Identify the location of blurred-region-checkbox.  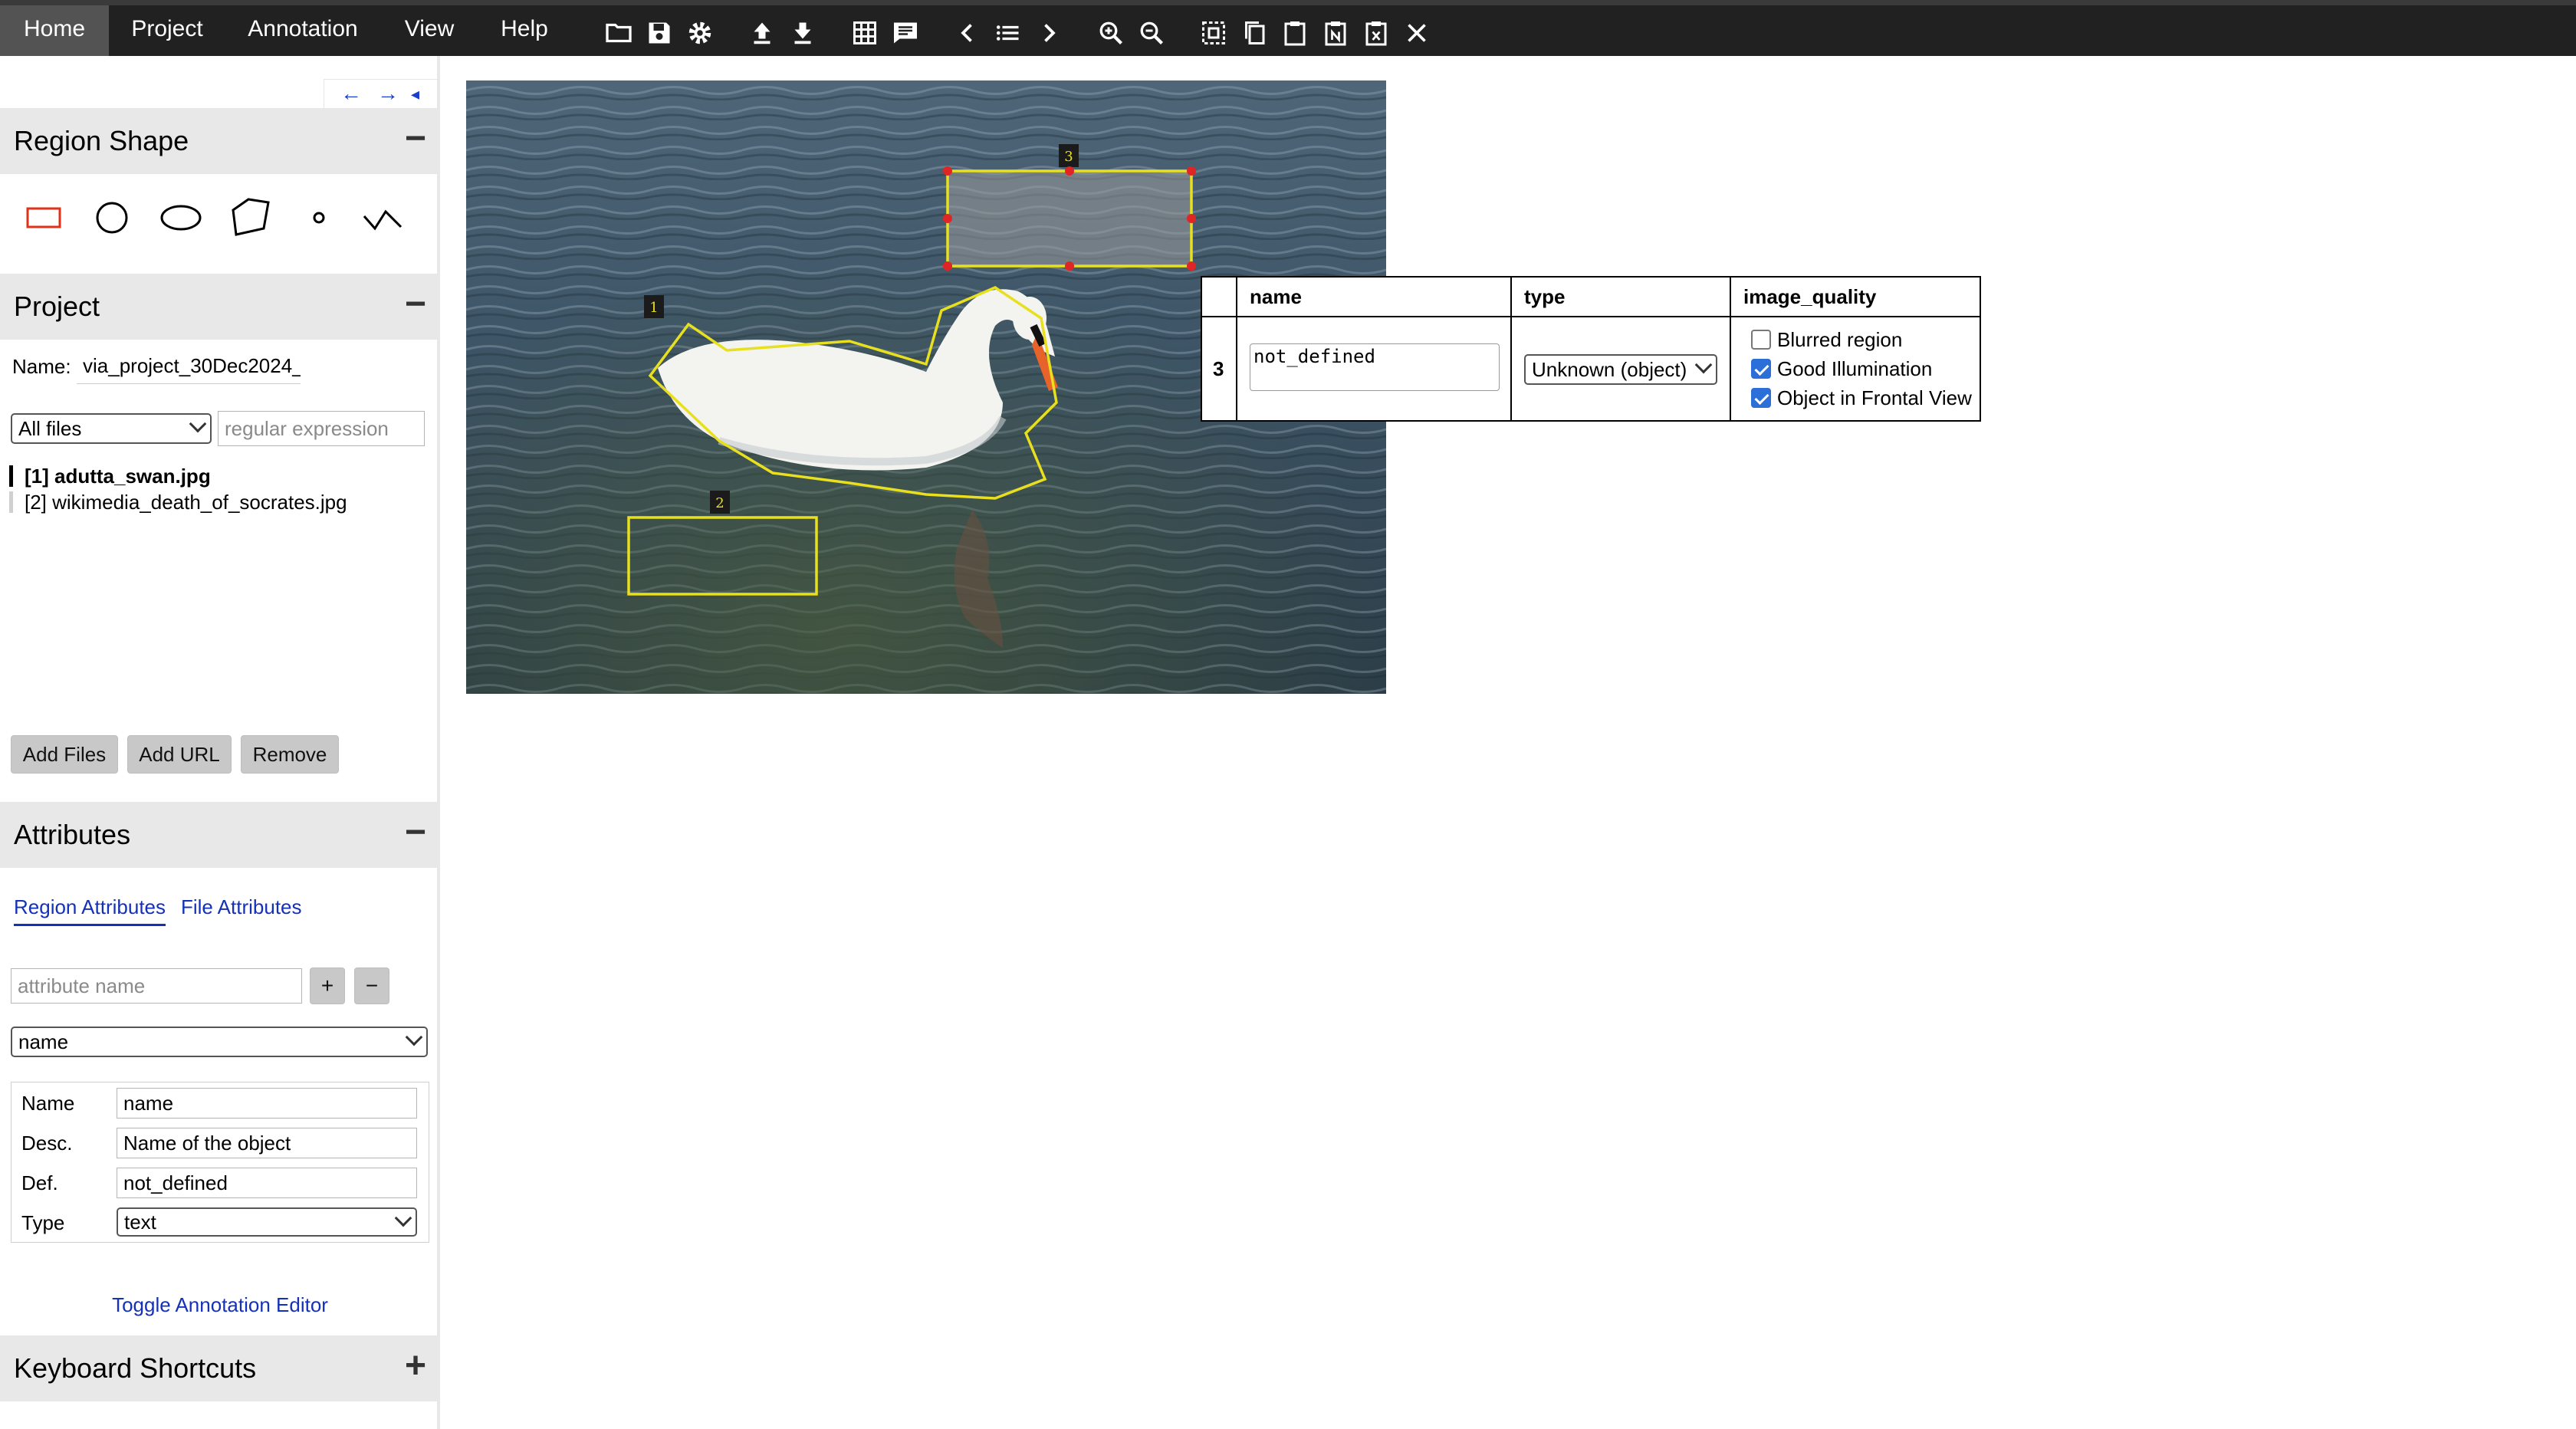
(1761, 340).